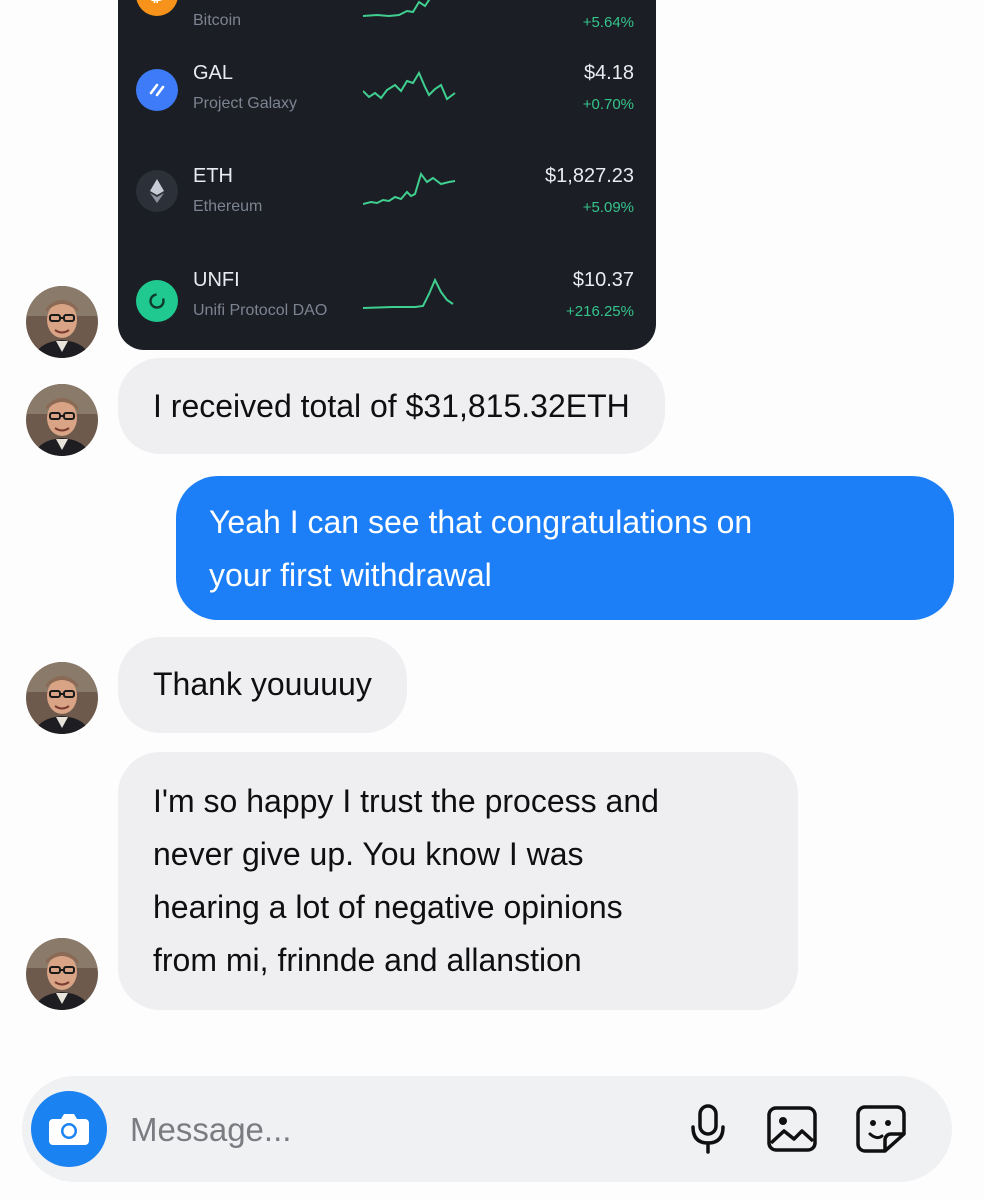  I want to click on sticker-icon, so click(881, 1129).